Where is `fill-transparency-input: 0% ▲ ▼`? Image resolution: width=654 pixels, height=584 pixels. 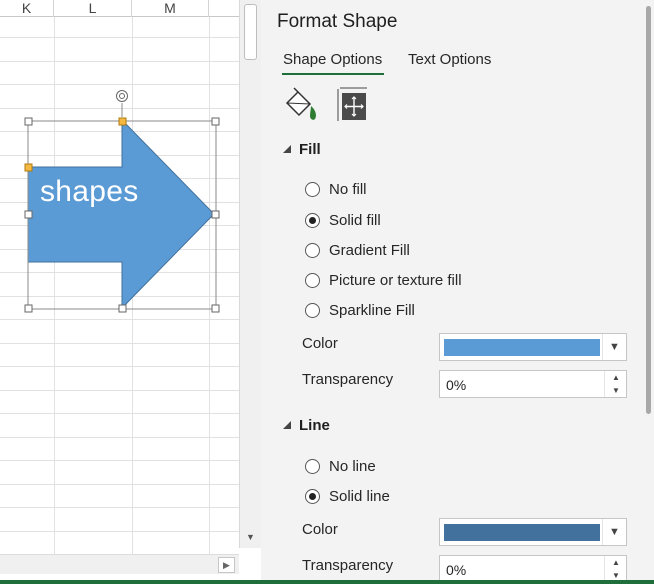
fill-transparency-input: 0% ▲ ▼ is located at coordinates (533, 384).